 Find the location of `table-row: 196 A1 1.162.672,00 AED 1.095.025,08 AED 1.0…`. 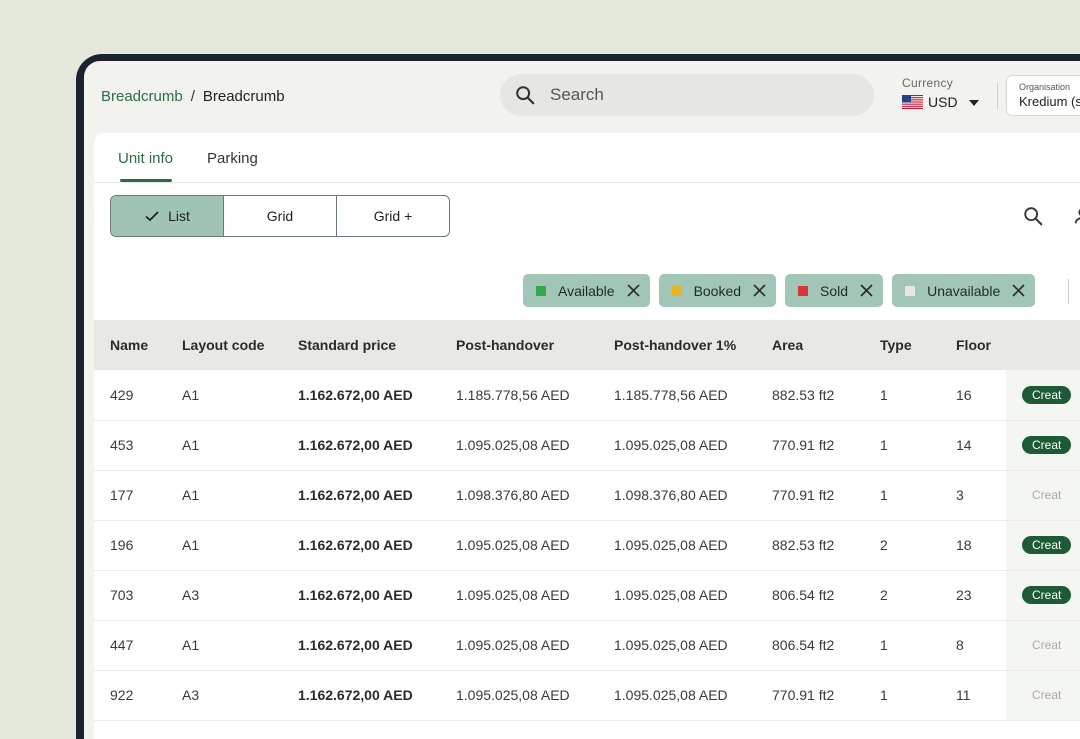

table-row: 196 A1 1.162.672,00 AED 1.095.025,08 AED 1.0… is located at coordinates (587, 545).